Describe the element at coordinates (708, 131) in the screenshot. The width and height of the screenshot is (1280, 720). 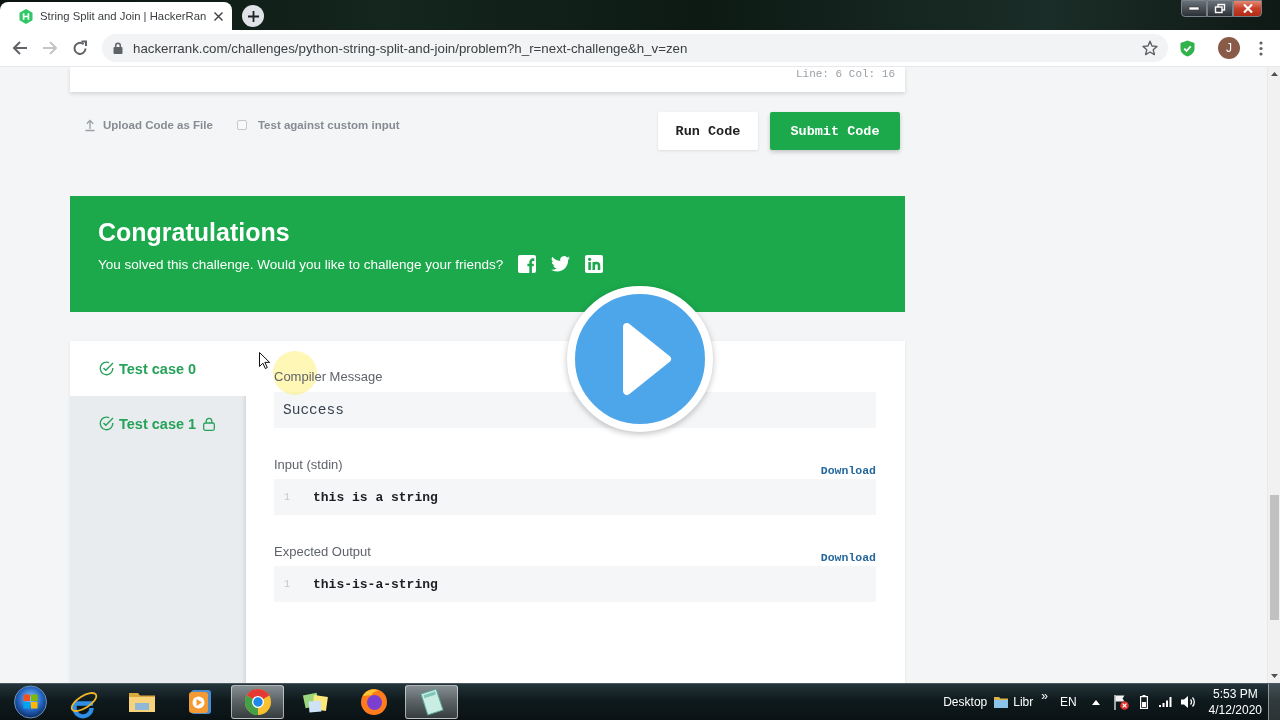
I see `run-code-button: Run Code` at that location.